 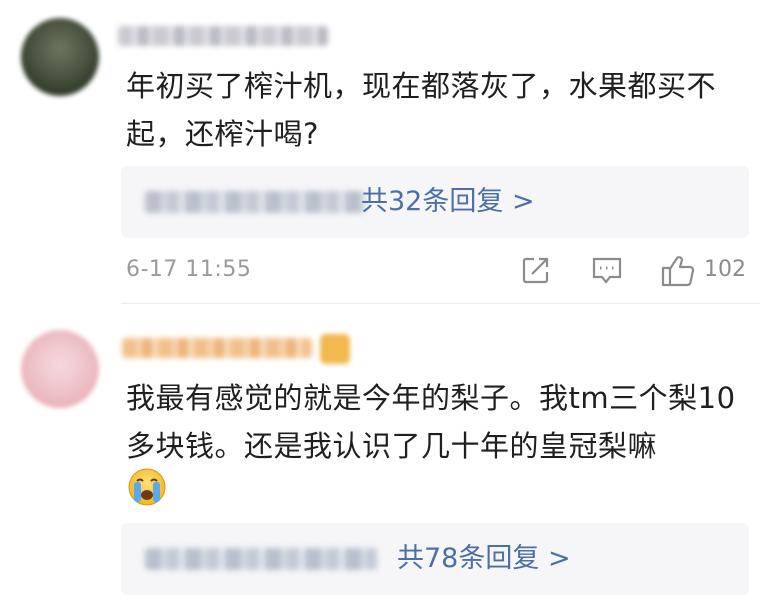 I want to click on comment-icon, so click(x=607, y=272).